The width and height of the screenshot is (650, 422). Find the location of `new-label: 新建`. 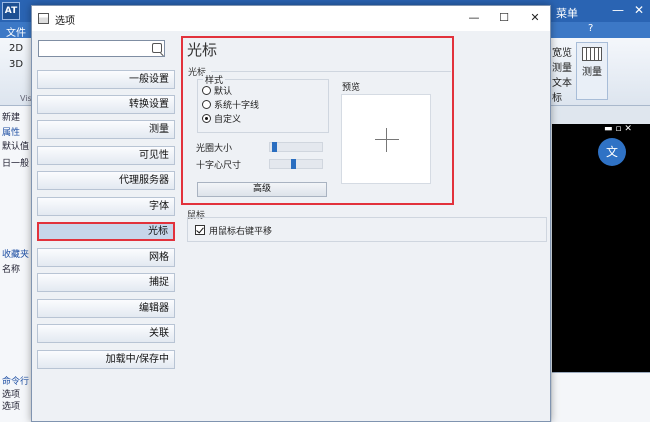

new-label: 新建 is located at coordinates (11, 116).